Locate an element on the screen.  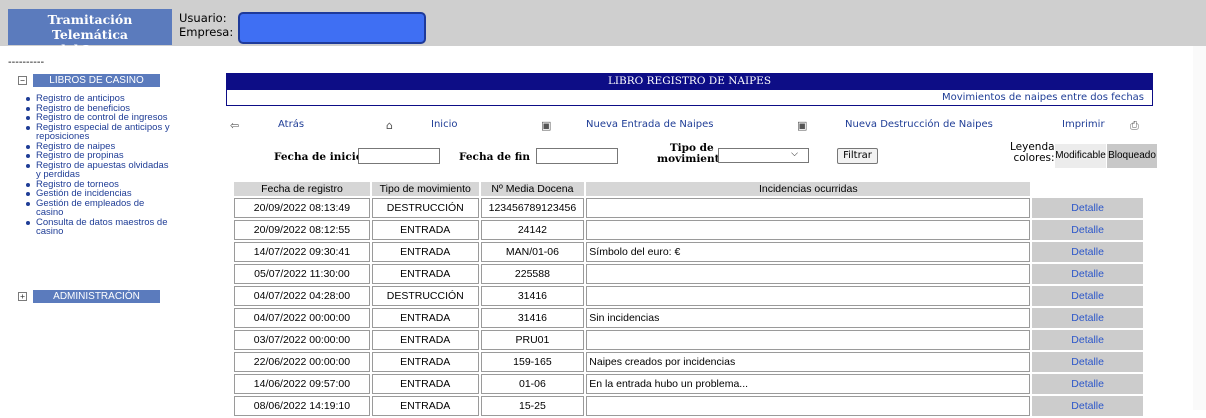
chevron-down-icon: ⌵ is located at coordinates (794, 154).